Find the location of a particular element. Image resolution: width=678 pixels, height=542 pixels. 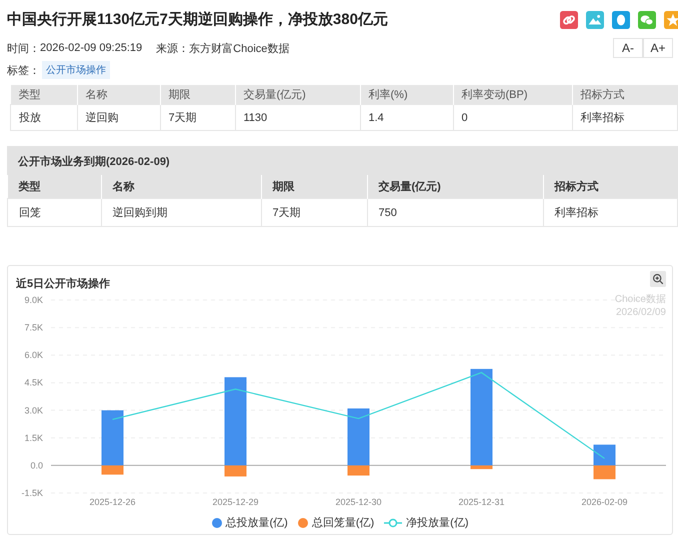

table-cell: 逆回购到期 is located at coordinates (181, 212).